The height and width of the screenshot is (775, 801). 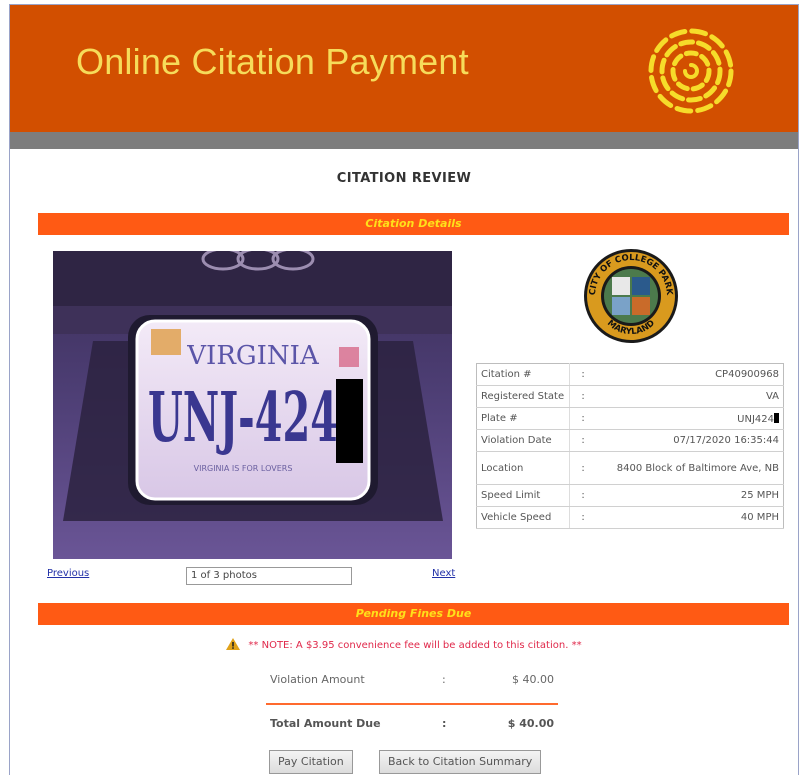 I want to click on detail-row-vehicle-speed: Vehicle Speed : 40 MPH, so click(x=630, y=517).